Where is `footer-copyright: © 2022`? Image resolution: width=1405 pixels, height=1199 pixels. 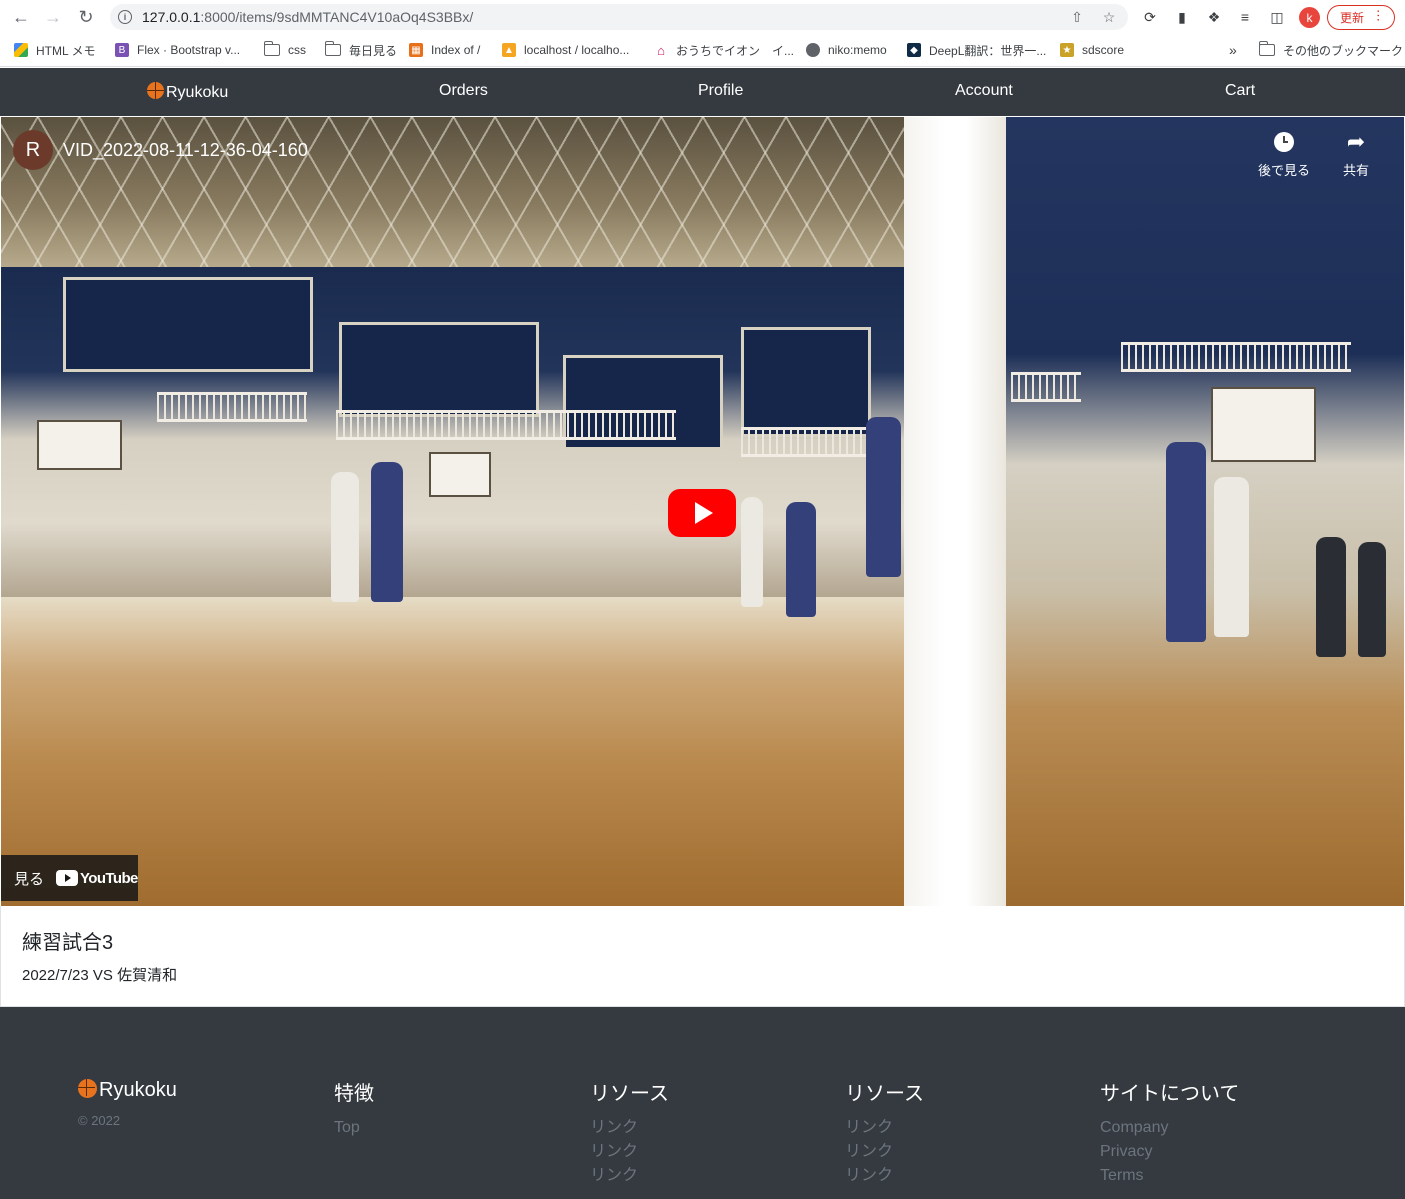
footer-copyright: © 2022 is located at coordinates (99, 1120).